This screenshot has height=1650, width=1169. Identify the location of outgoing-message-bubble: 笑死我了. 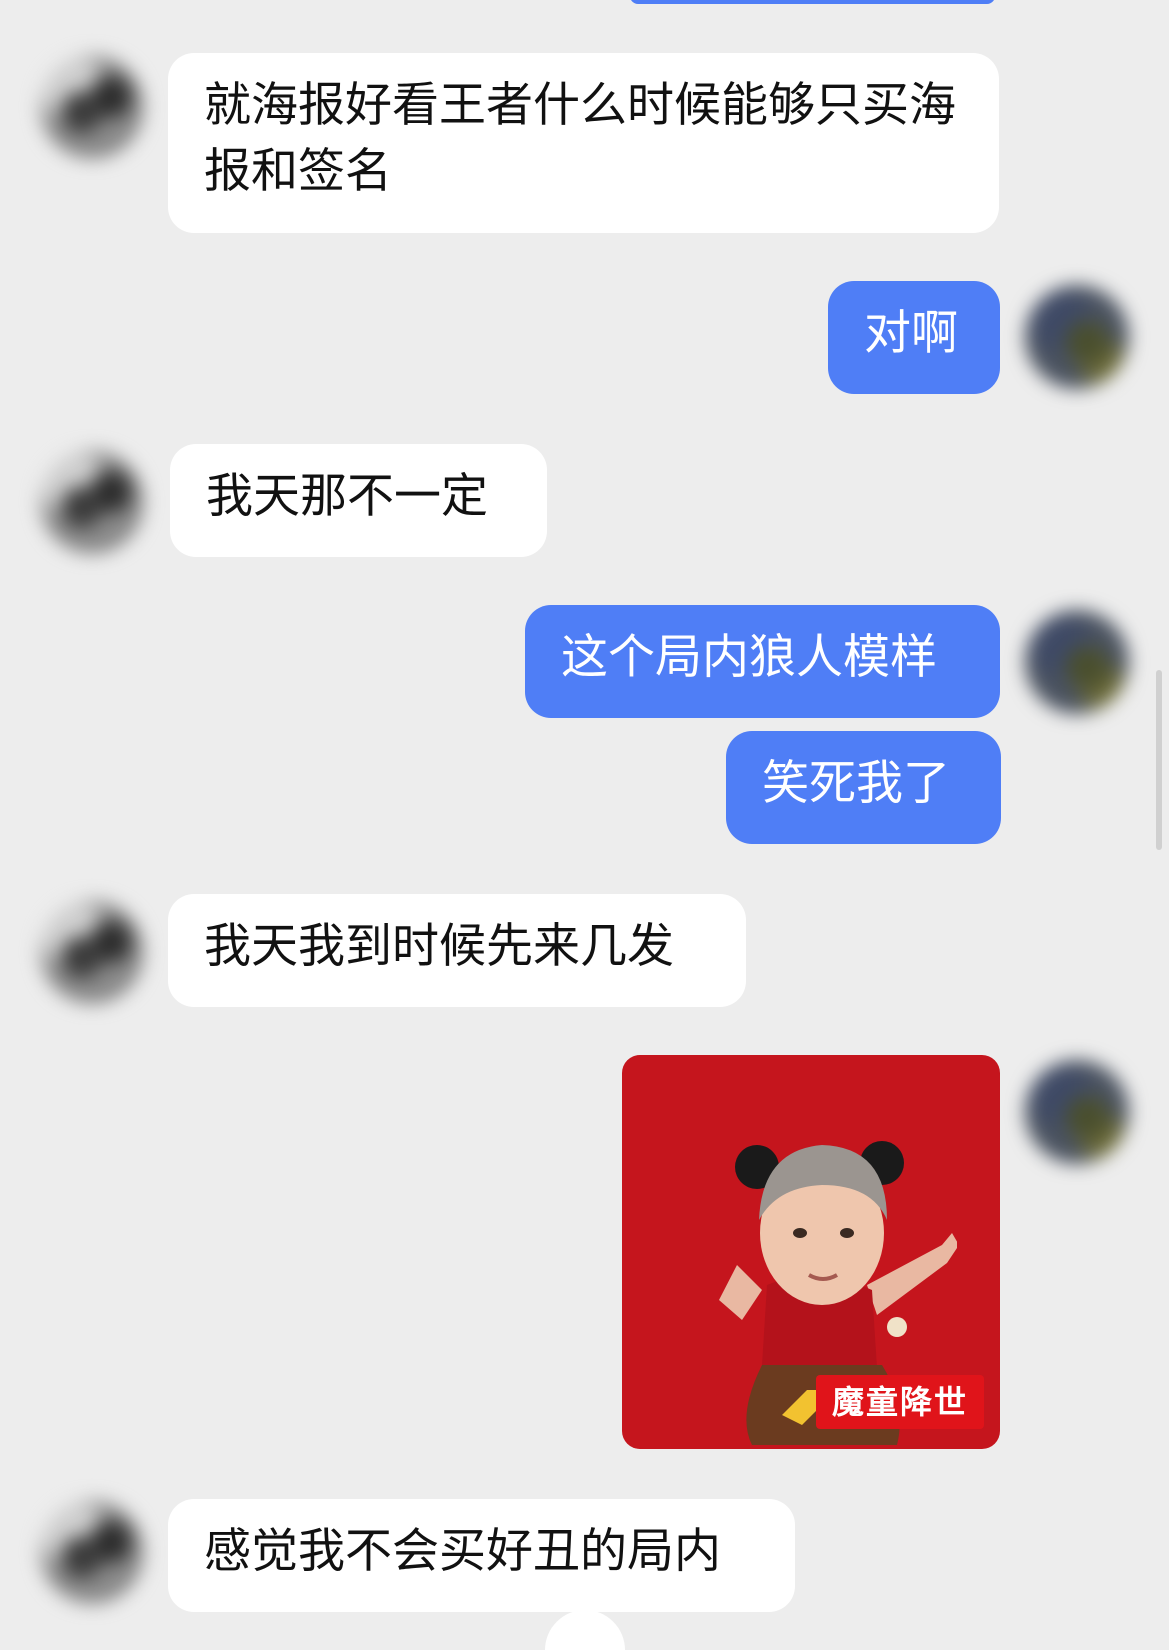
(863, 787).